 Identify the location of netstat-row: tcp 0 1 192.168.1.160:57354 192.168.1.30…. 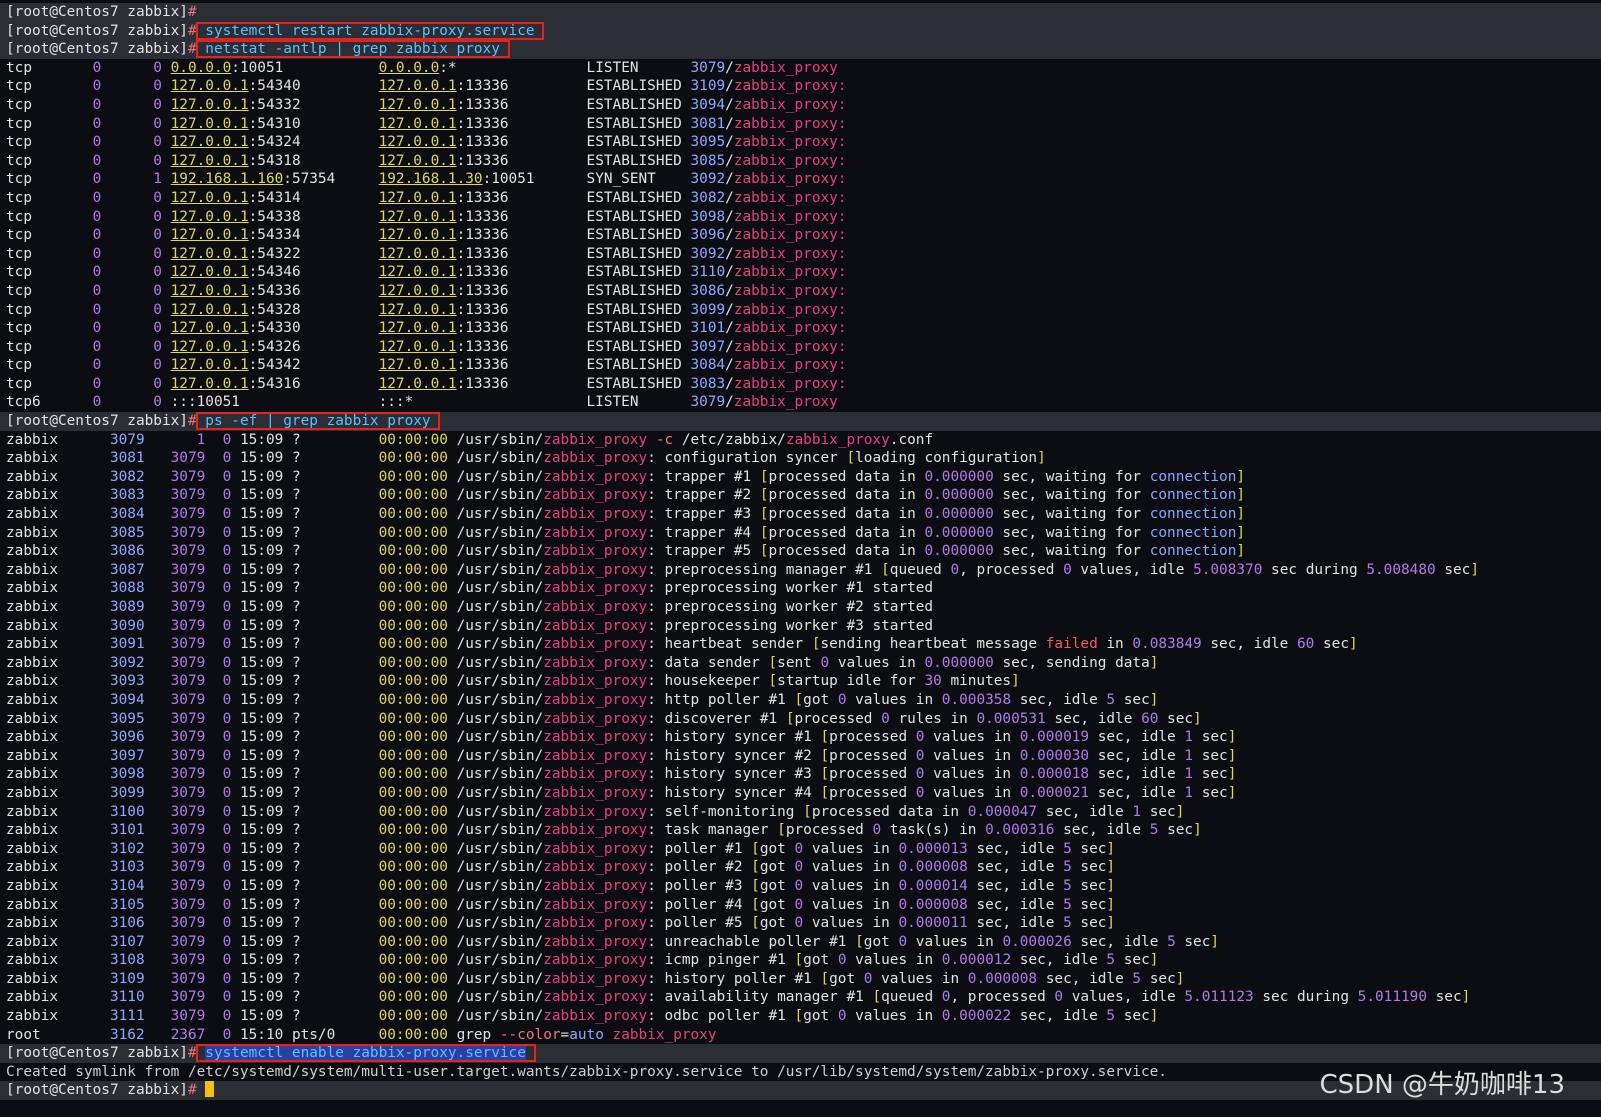
(426, 179).